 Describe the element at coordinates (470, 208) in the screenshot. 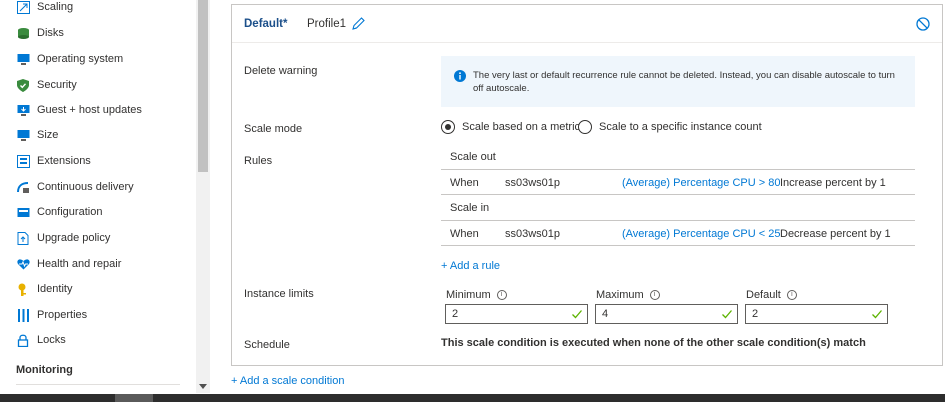

I see `scale-in-heading: Scale in` at that location.